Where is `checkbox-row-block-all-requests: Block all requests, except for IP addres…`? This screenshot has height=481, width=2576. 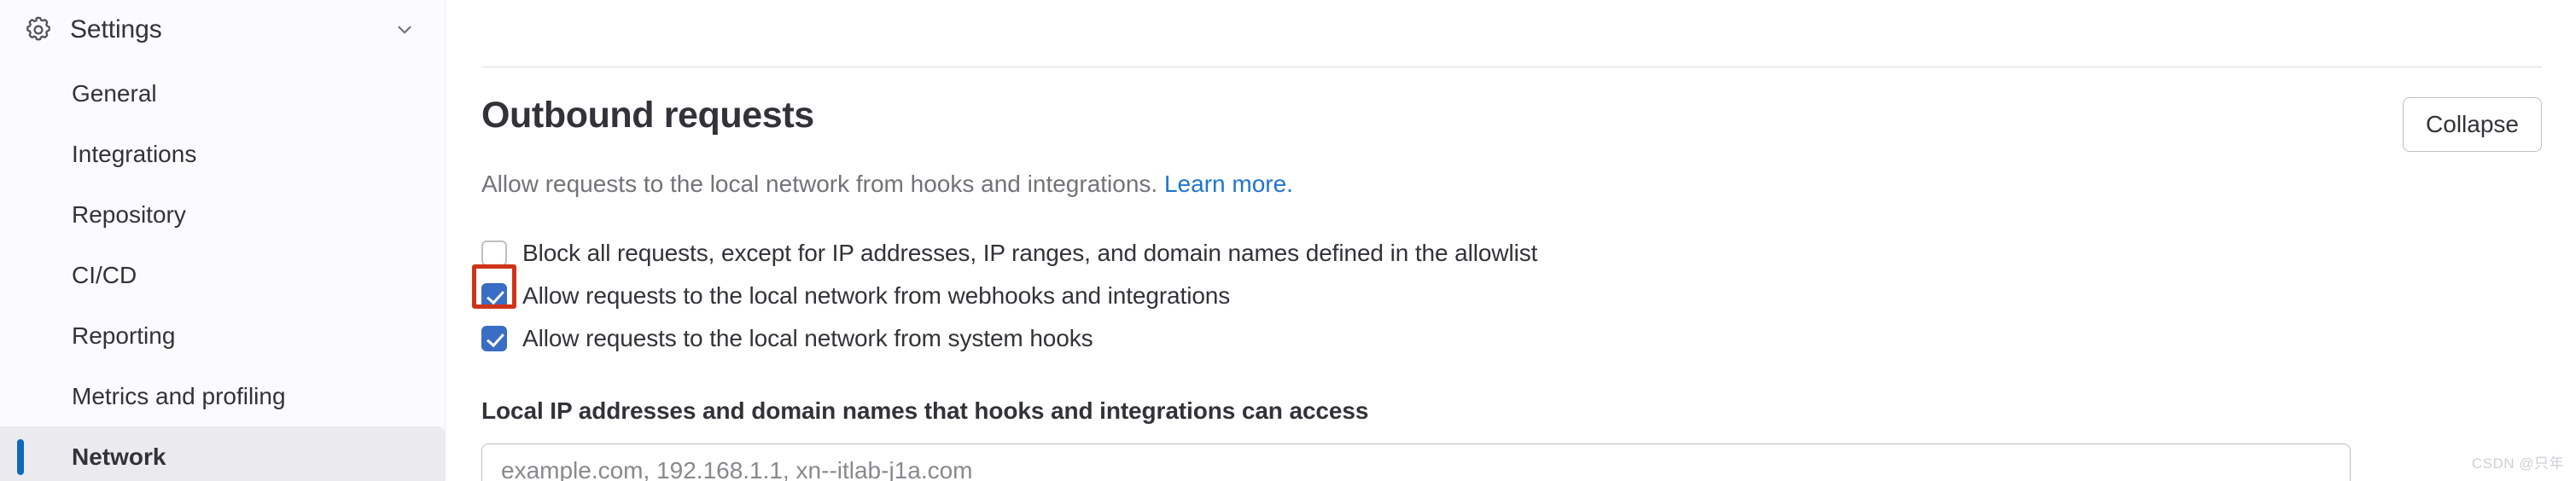
checkbox-row-block-all-requests: Block all requests, except for IP addres… is located at coordinates (1511, 254).